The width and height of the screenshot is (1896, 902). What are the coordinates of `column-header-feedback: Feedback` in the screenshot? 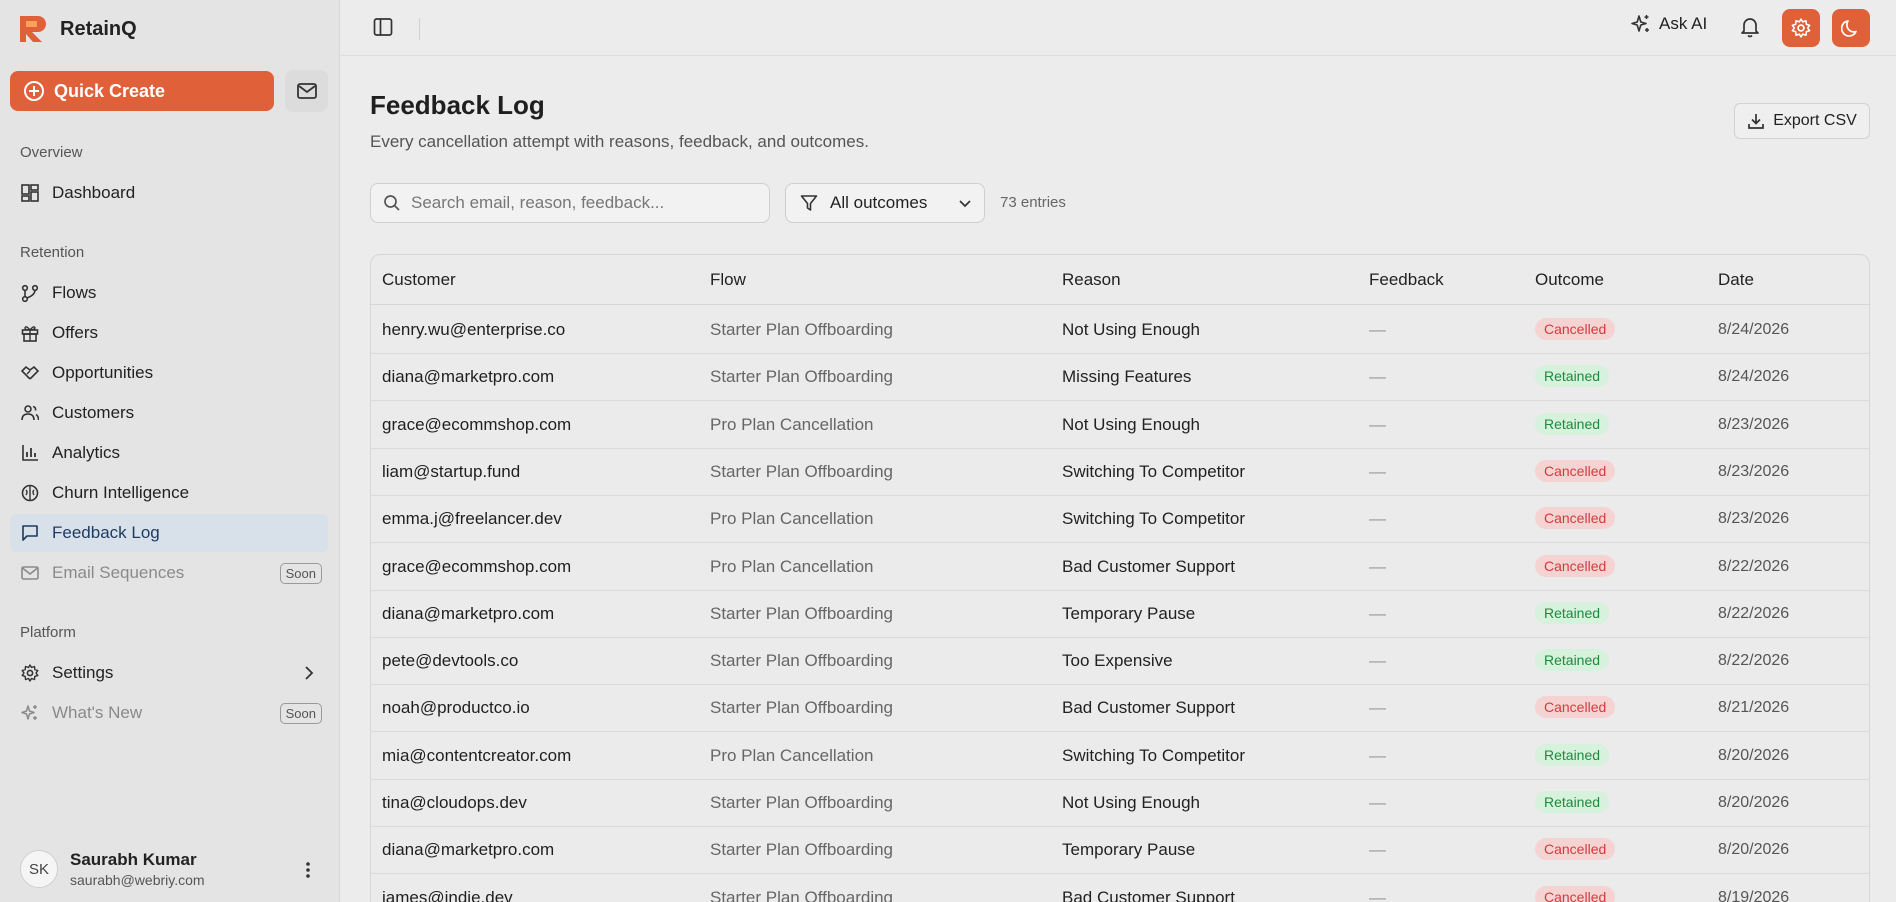 It's located at (1406, 280).